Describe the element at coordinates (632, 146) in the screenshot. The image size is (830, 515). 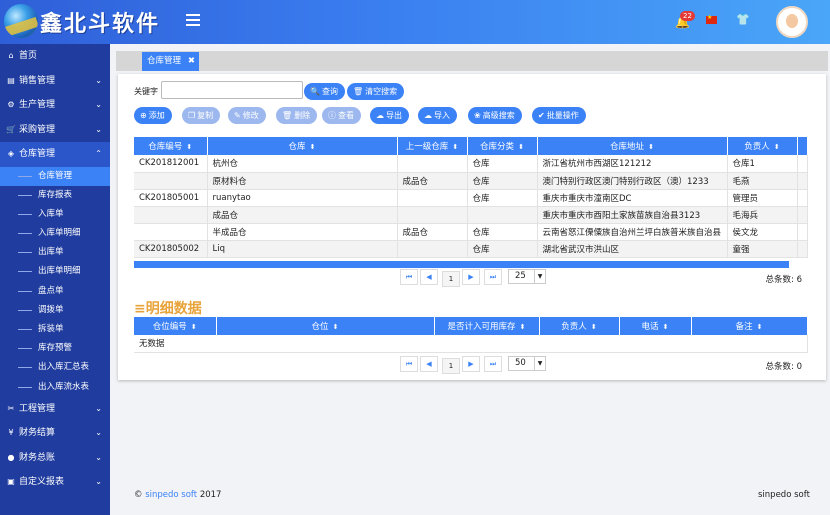
I see `column-header-4: 仓库地址 ⬍` at that location.